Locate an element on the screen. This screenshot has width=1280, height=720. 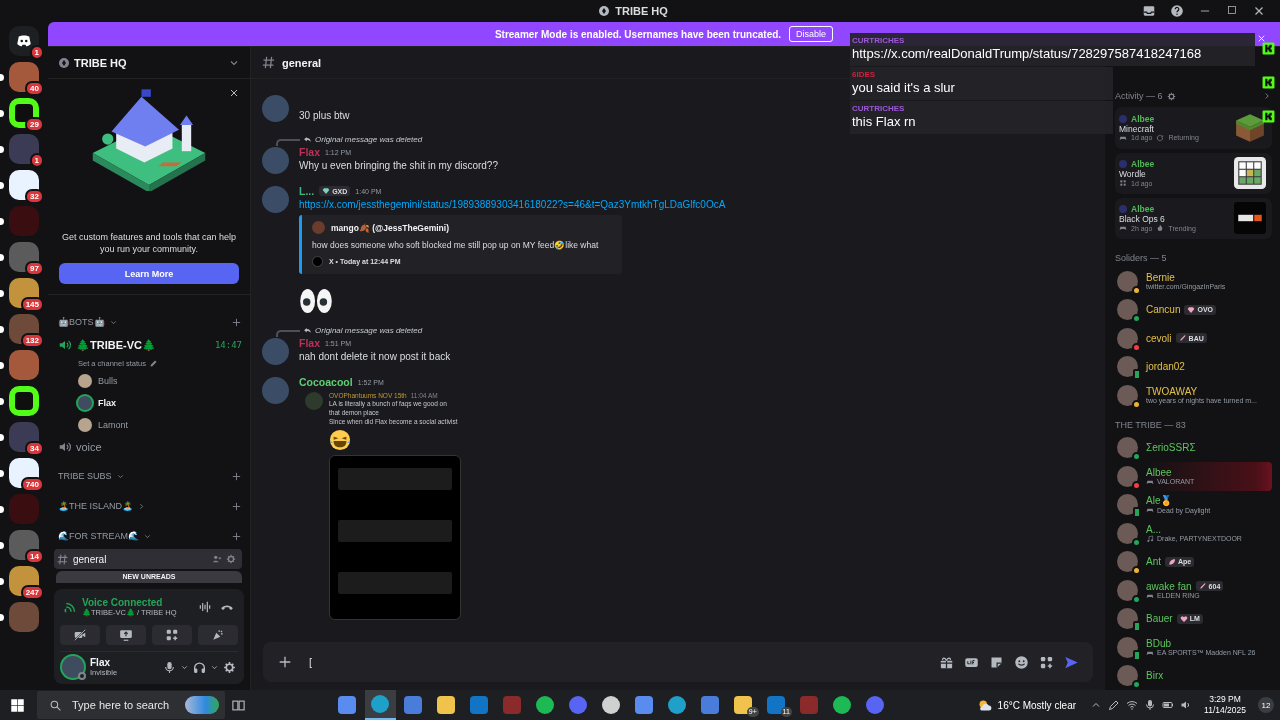
member-item: jordan02 is located at coordinates (1193, 366).